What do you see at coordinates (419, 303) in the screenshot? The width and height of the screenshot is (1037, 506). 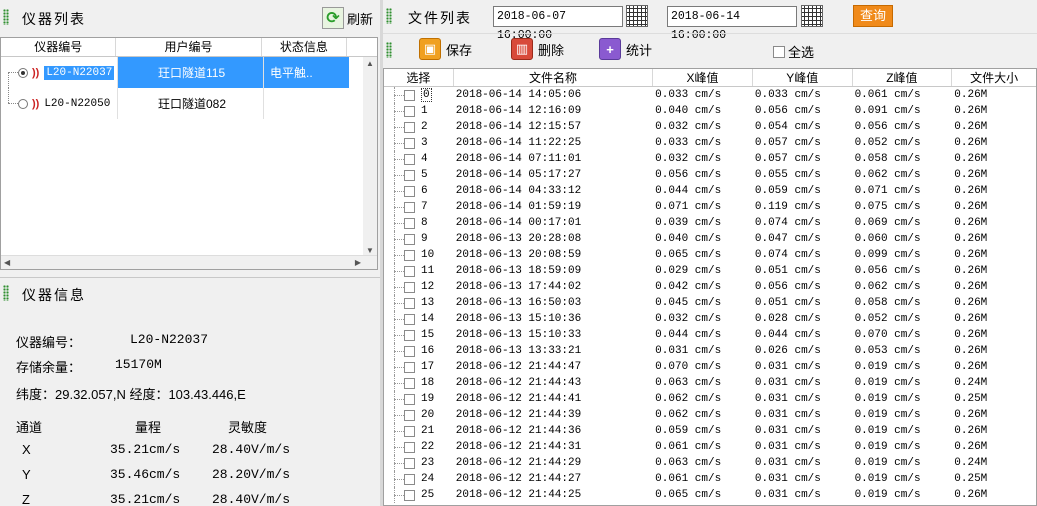 I see `select-cell: 13` at bounding box center [419, 303].